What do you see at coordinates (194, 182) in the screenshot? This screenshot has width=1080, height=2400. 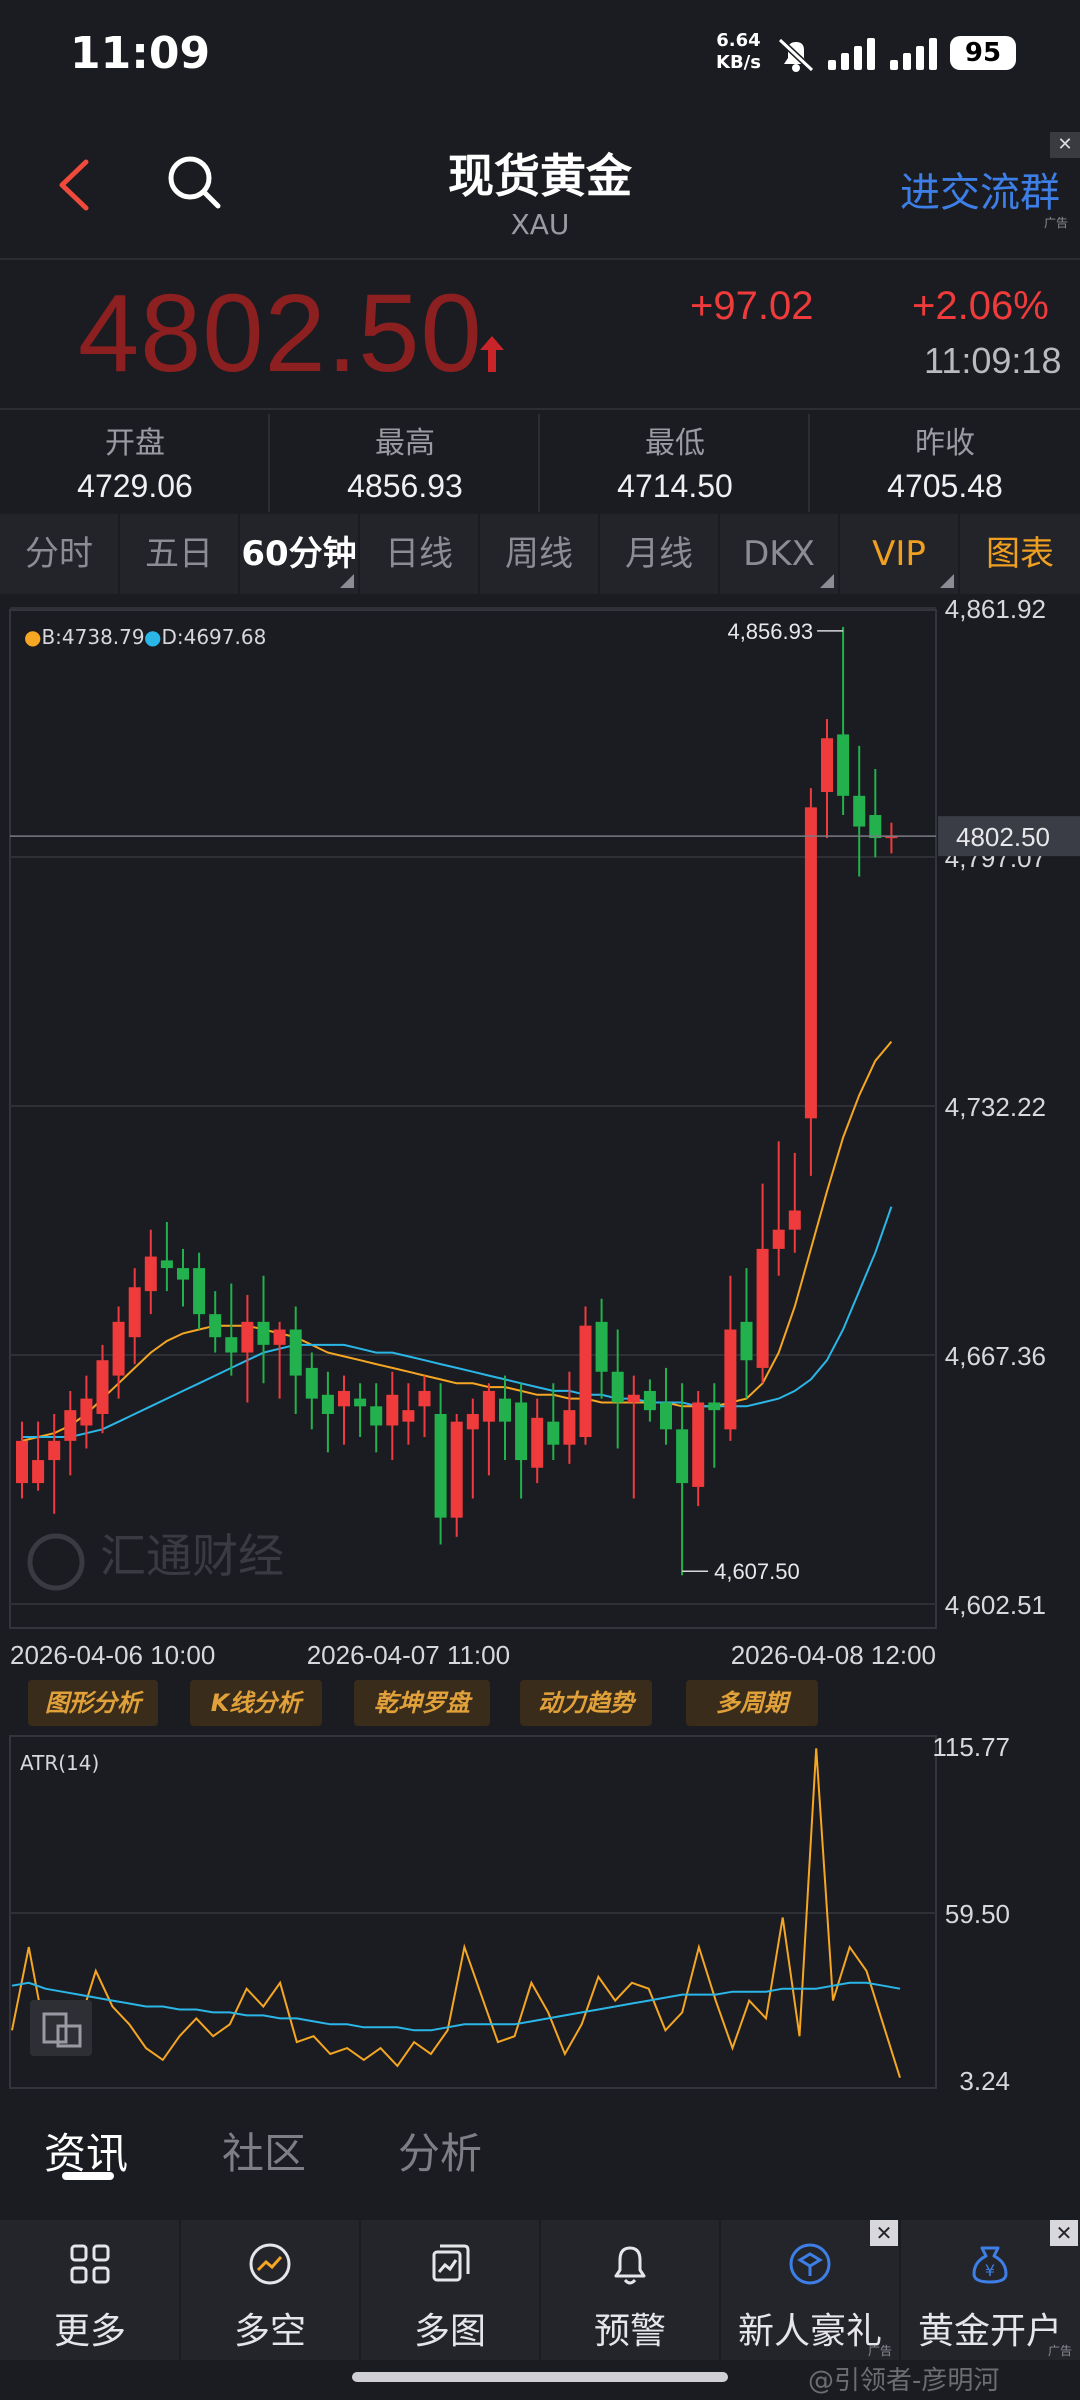 I see `search-icon` at bounding box center [194, 182].